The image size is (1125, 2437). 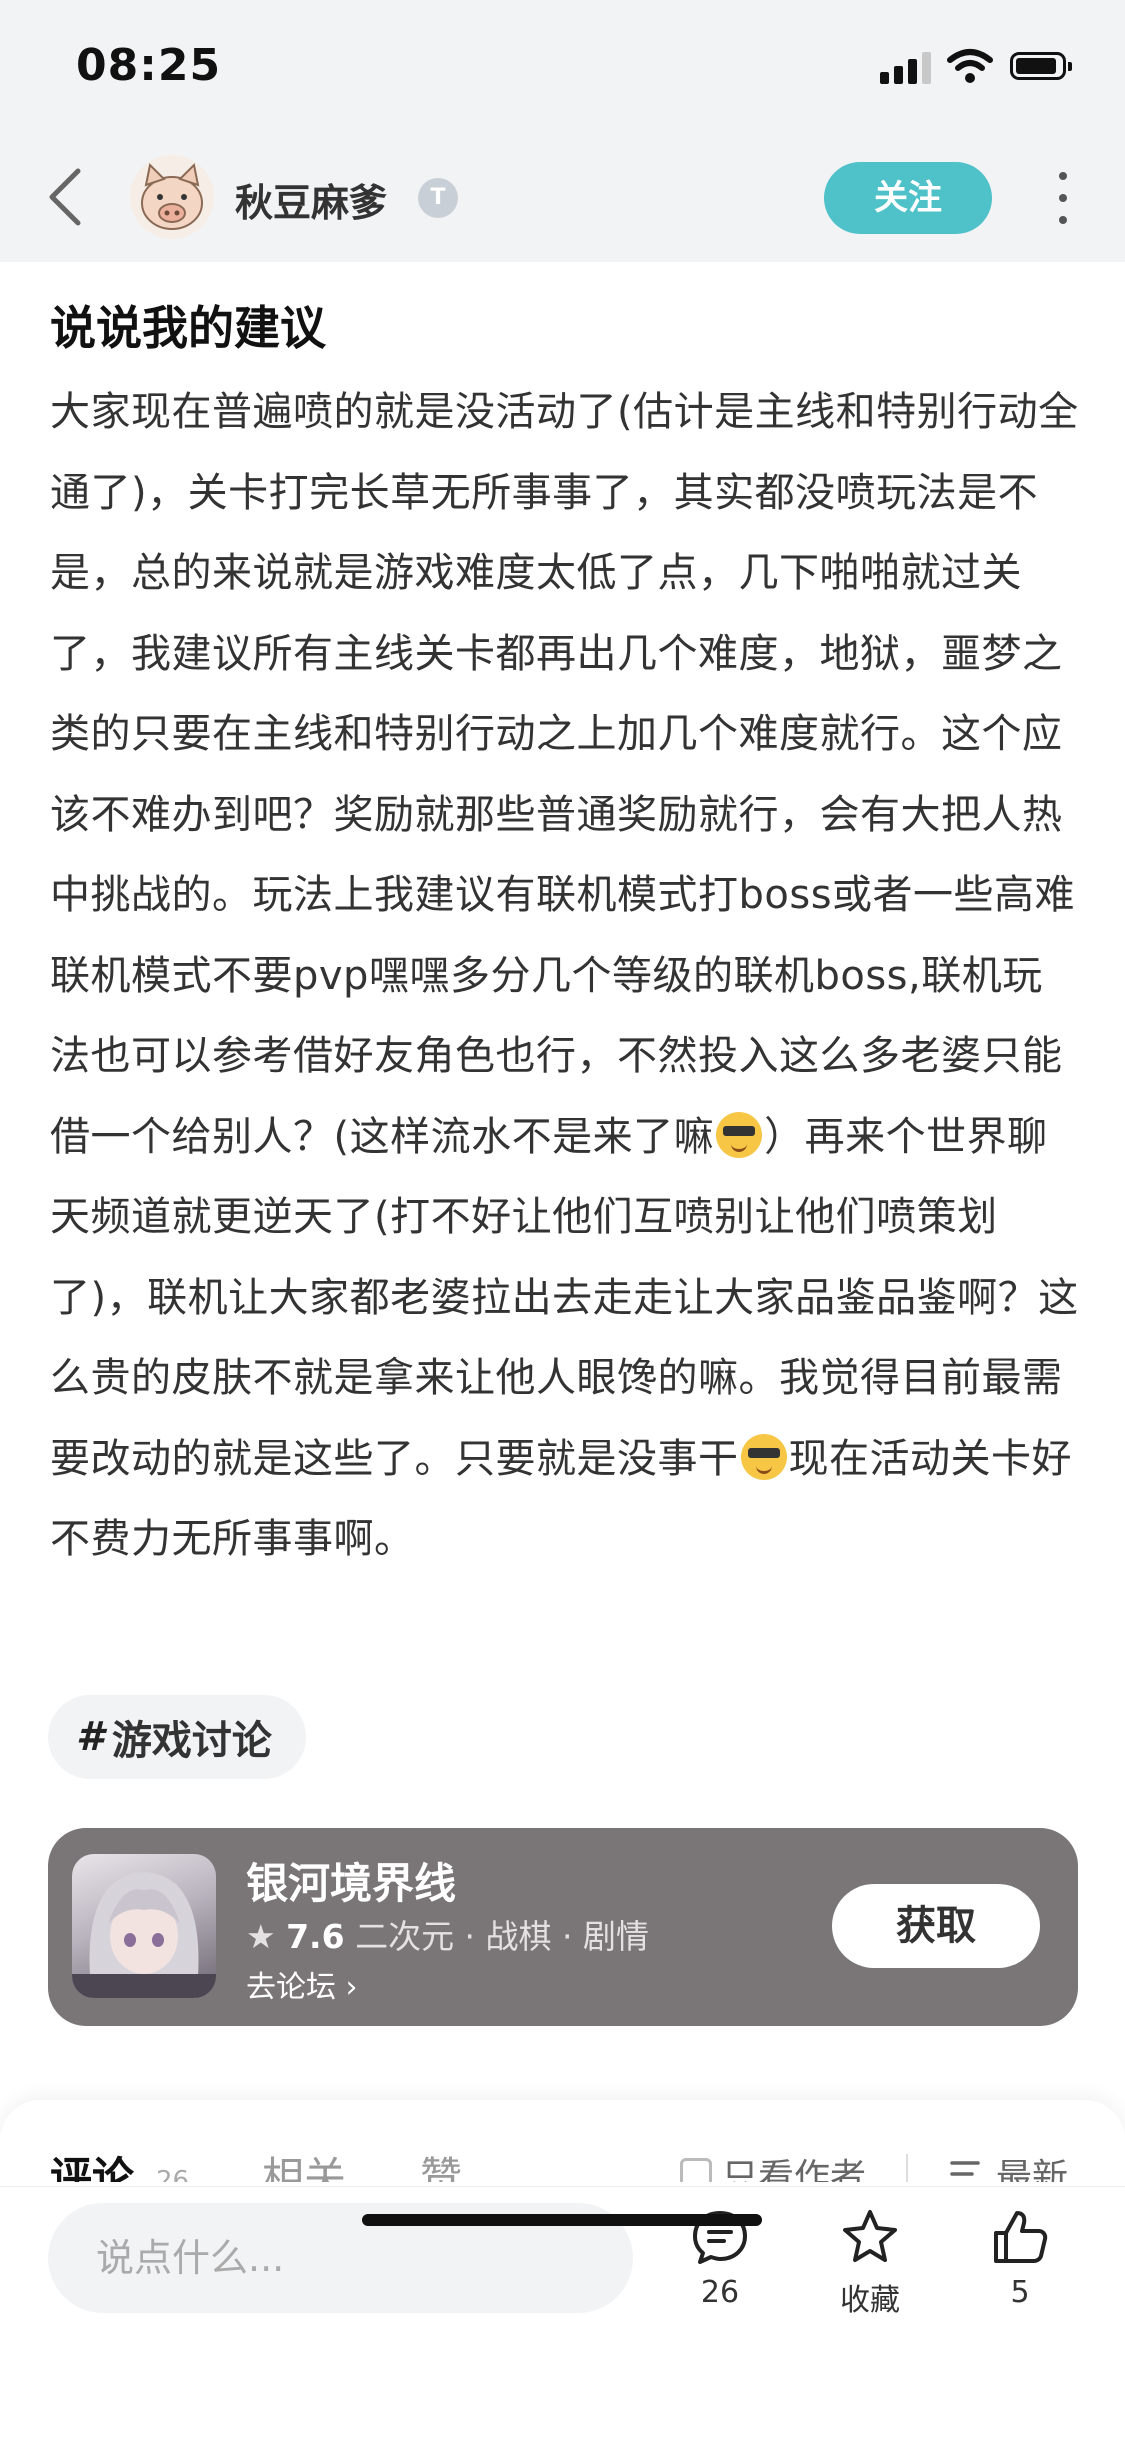 What do you see at coordinates (188, 328) in the screenshot?
I see `post-title: 说说我的建议` at bounding box center [188, 328].